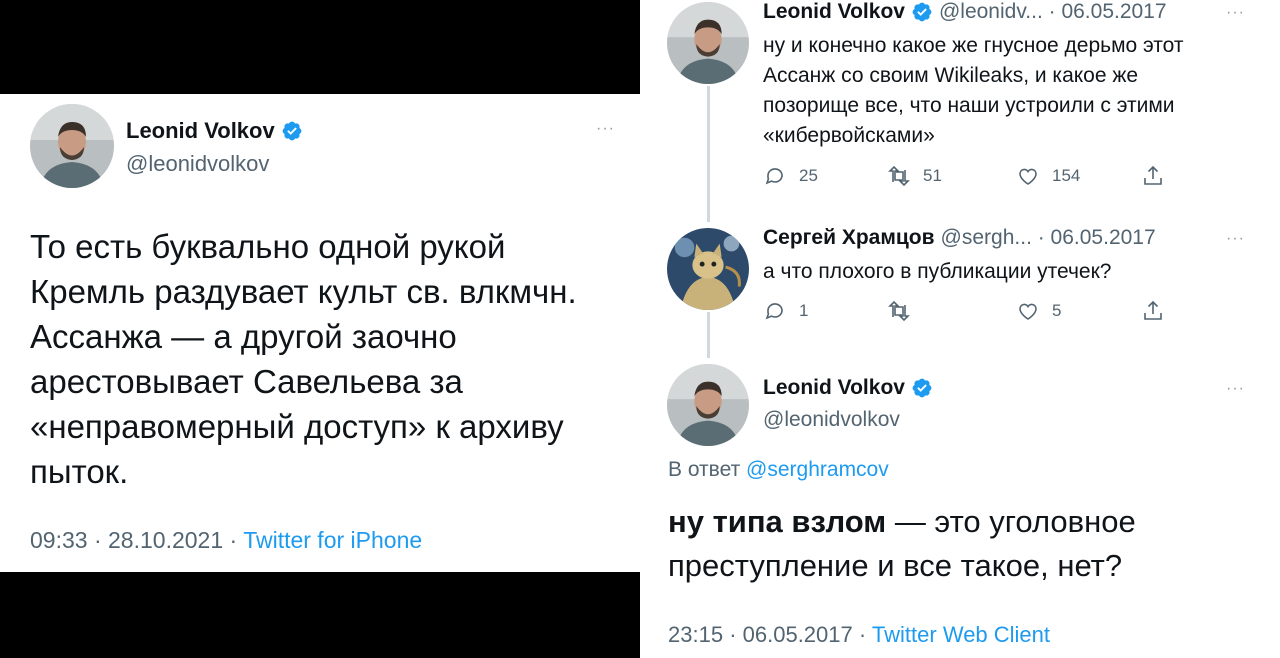 The height and width of the screenshot is (658, 1280). I want to click on tweet-header: Leonid Volkov, so click(848, 388).